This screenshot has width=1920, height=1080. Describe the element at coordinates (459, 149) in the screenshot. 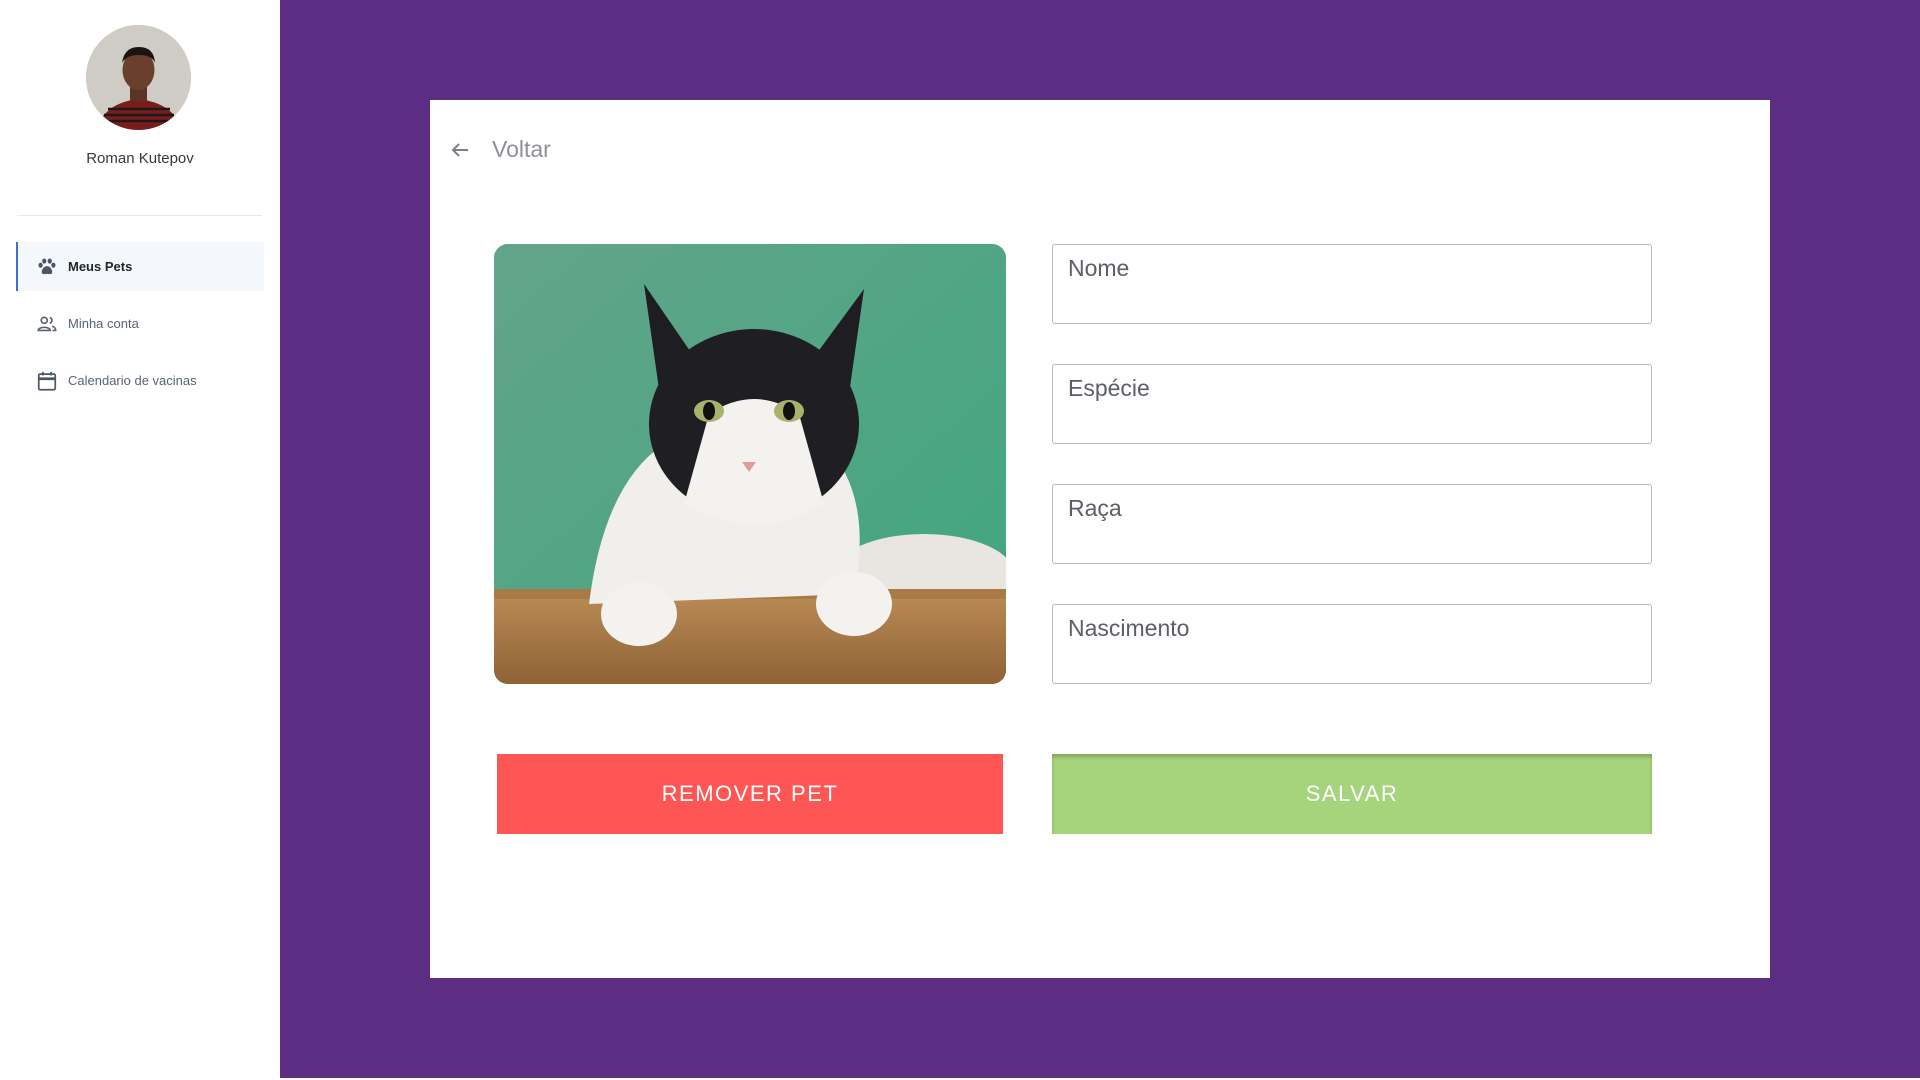

I see `arrow-left-icon` at that location.